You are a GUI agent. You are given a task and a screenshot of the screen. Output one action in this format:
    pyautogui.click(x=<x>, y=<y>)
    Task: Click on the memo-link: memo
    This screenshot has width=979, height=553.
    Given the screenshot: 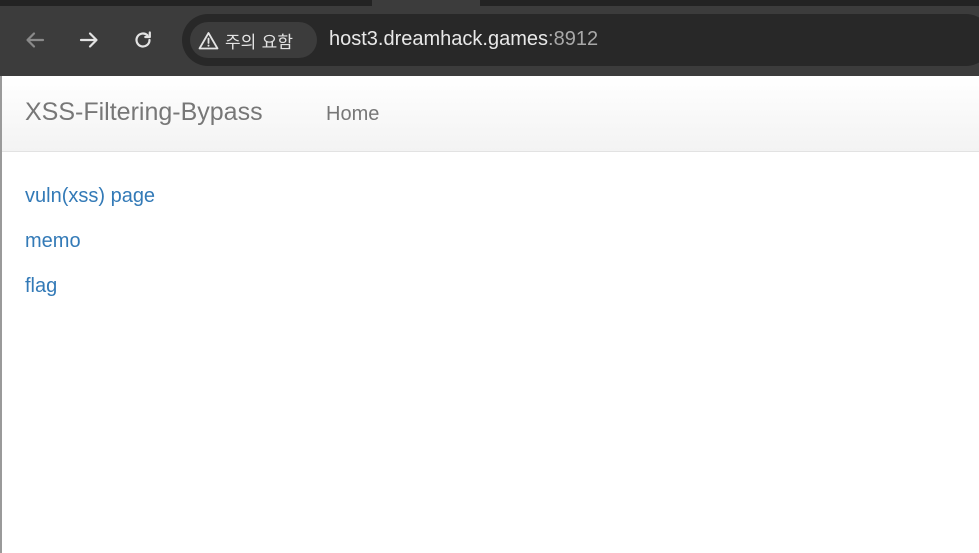 What is the action you would take?
    pyautogui.click(x=90, y=250)
    